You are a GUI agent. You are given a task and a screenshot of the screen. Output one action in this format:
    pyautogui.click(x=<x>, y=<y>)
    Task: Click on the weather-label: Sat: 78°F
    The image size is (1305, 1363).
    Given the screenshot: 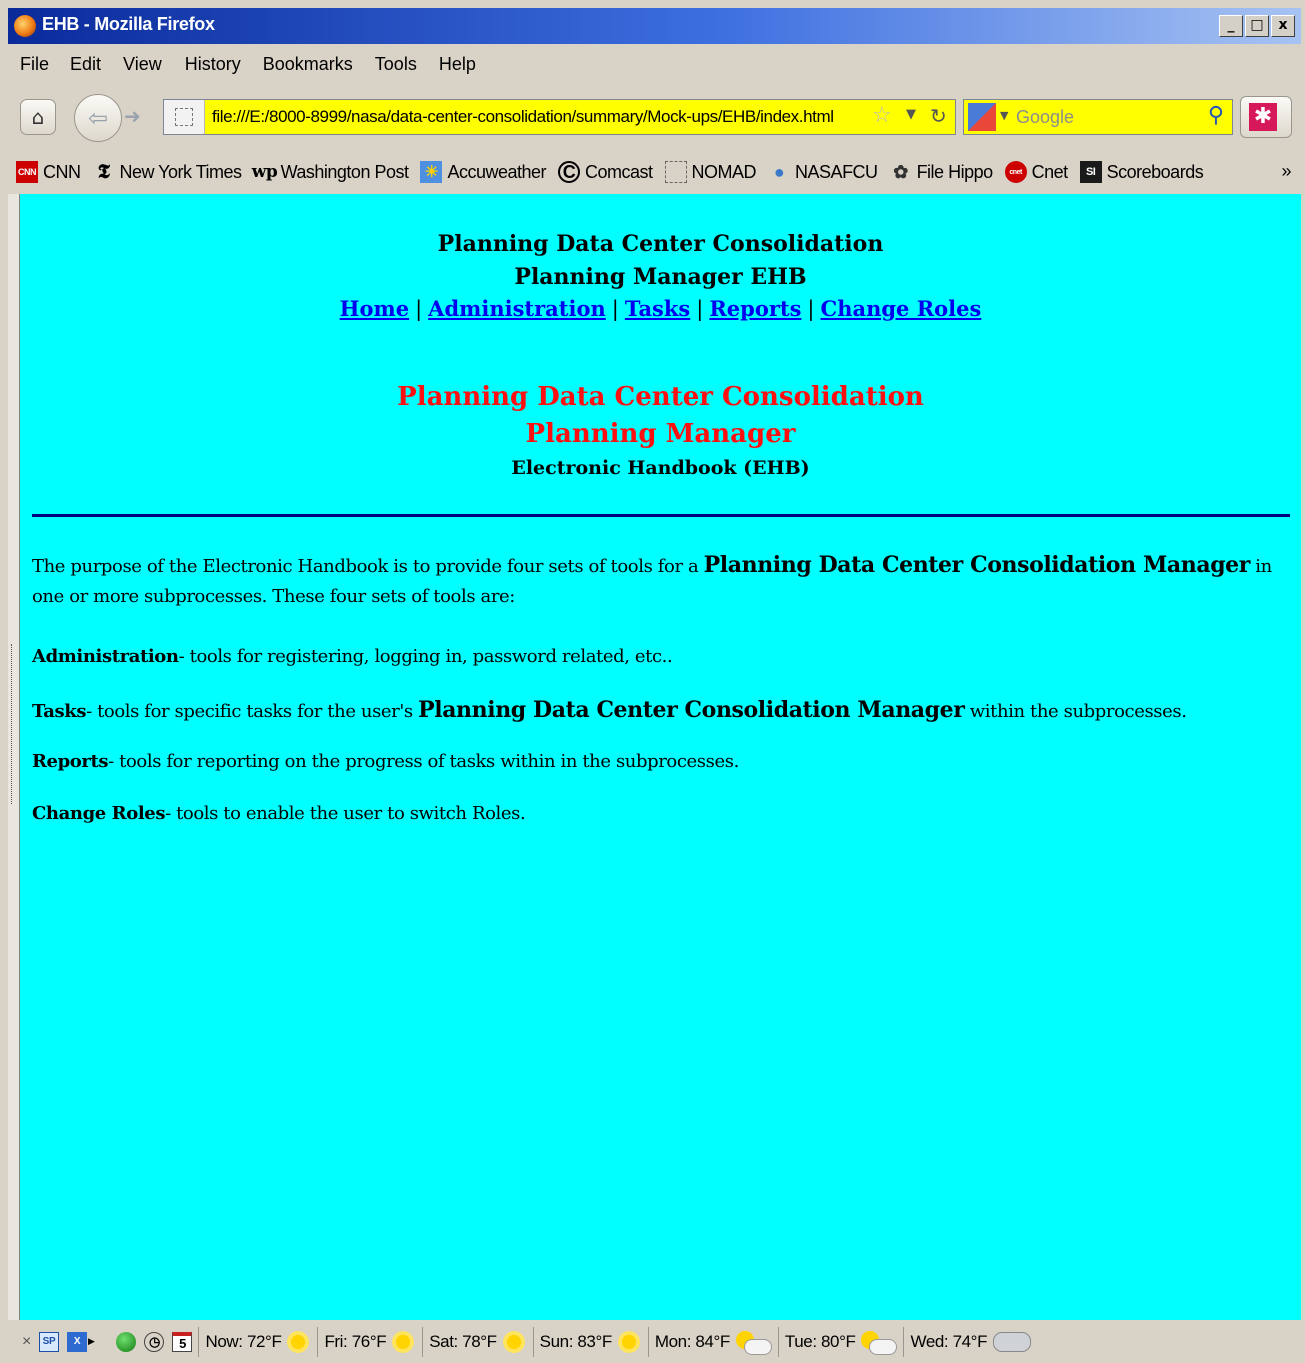 What is the action you would take?
    pyautogui.click(x=463, y=1341)
    